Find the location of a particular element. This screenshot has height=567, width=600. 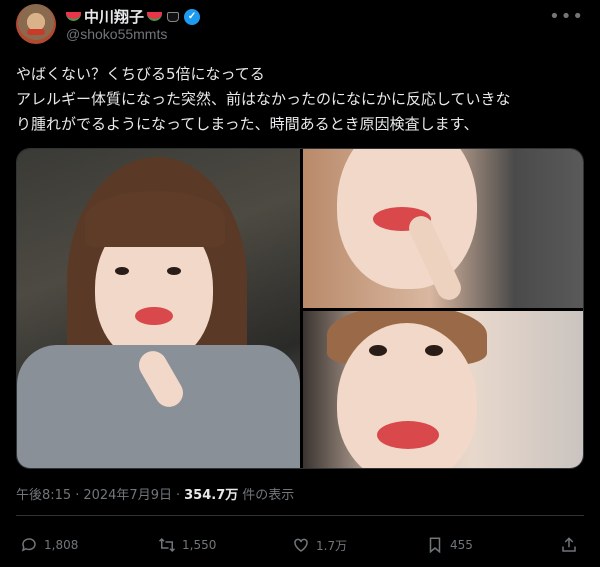

reply-icon is located at coordinates (28, 545).